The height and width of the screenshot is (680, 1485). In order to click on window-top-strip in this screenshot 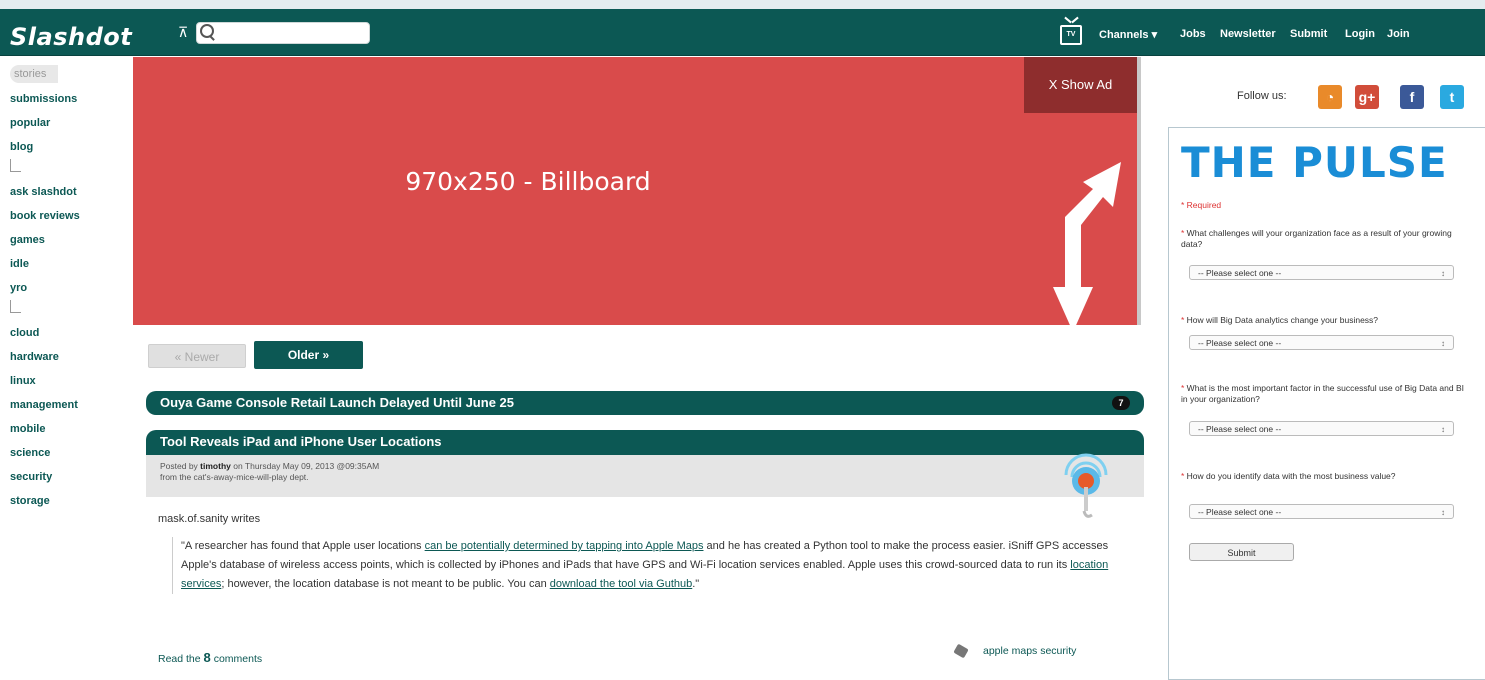, I will do `click(742, 4)`.